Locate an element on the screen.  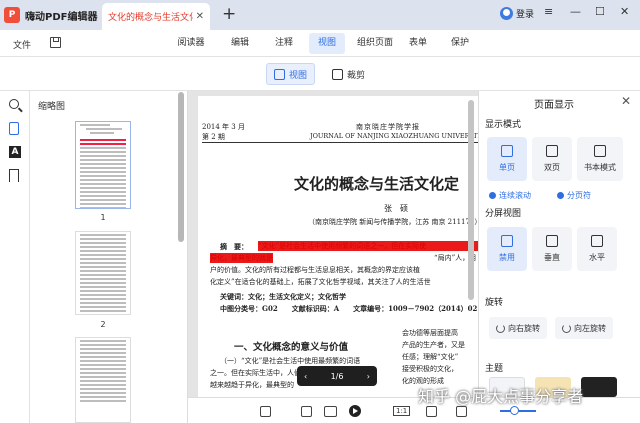
document-scrollbar is located at coordinates (471, 200).